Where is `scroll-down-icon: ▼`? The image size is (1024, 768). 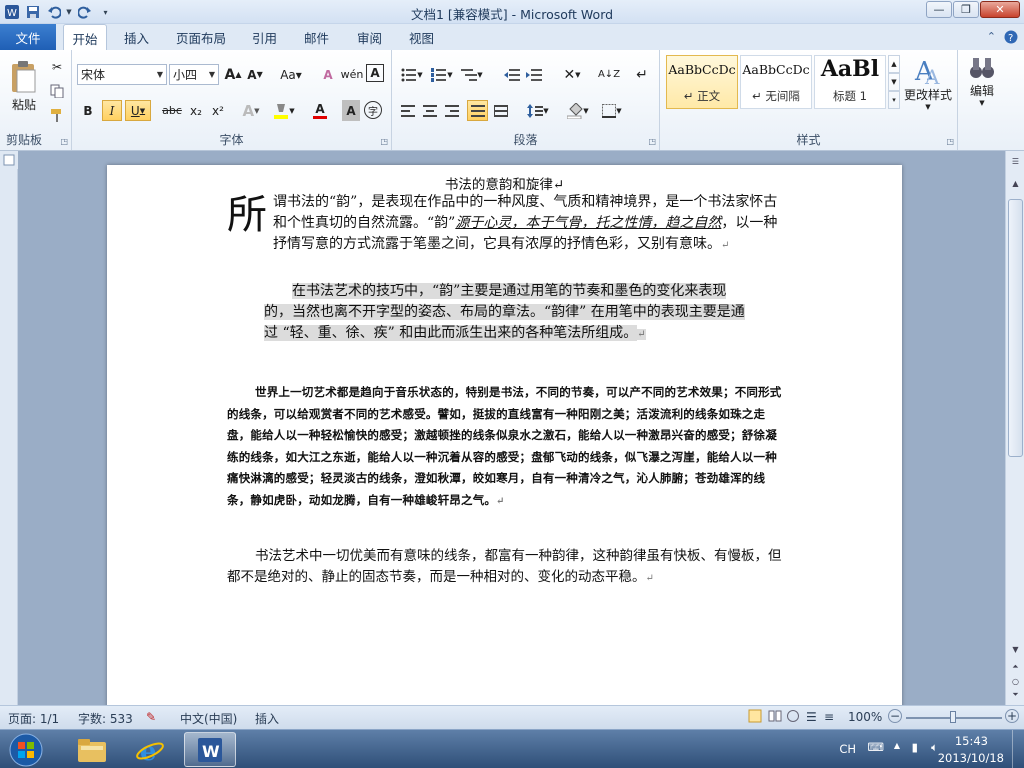
scroll-down-icon: ▼ is located at coordinates (1015, 649).